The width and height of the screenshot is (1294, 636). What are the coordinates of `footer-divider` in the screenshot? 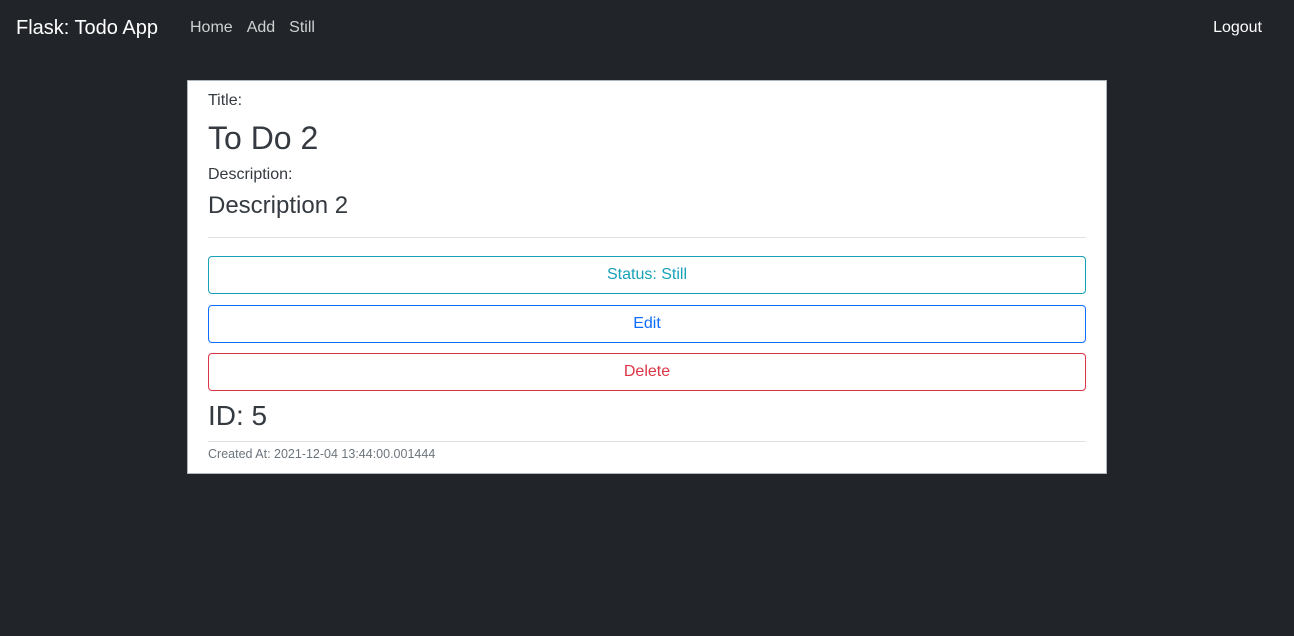 It's located at (647, 441).